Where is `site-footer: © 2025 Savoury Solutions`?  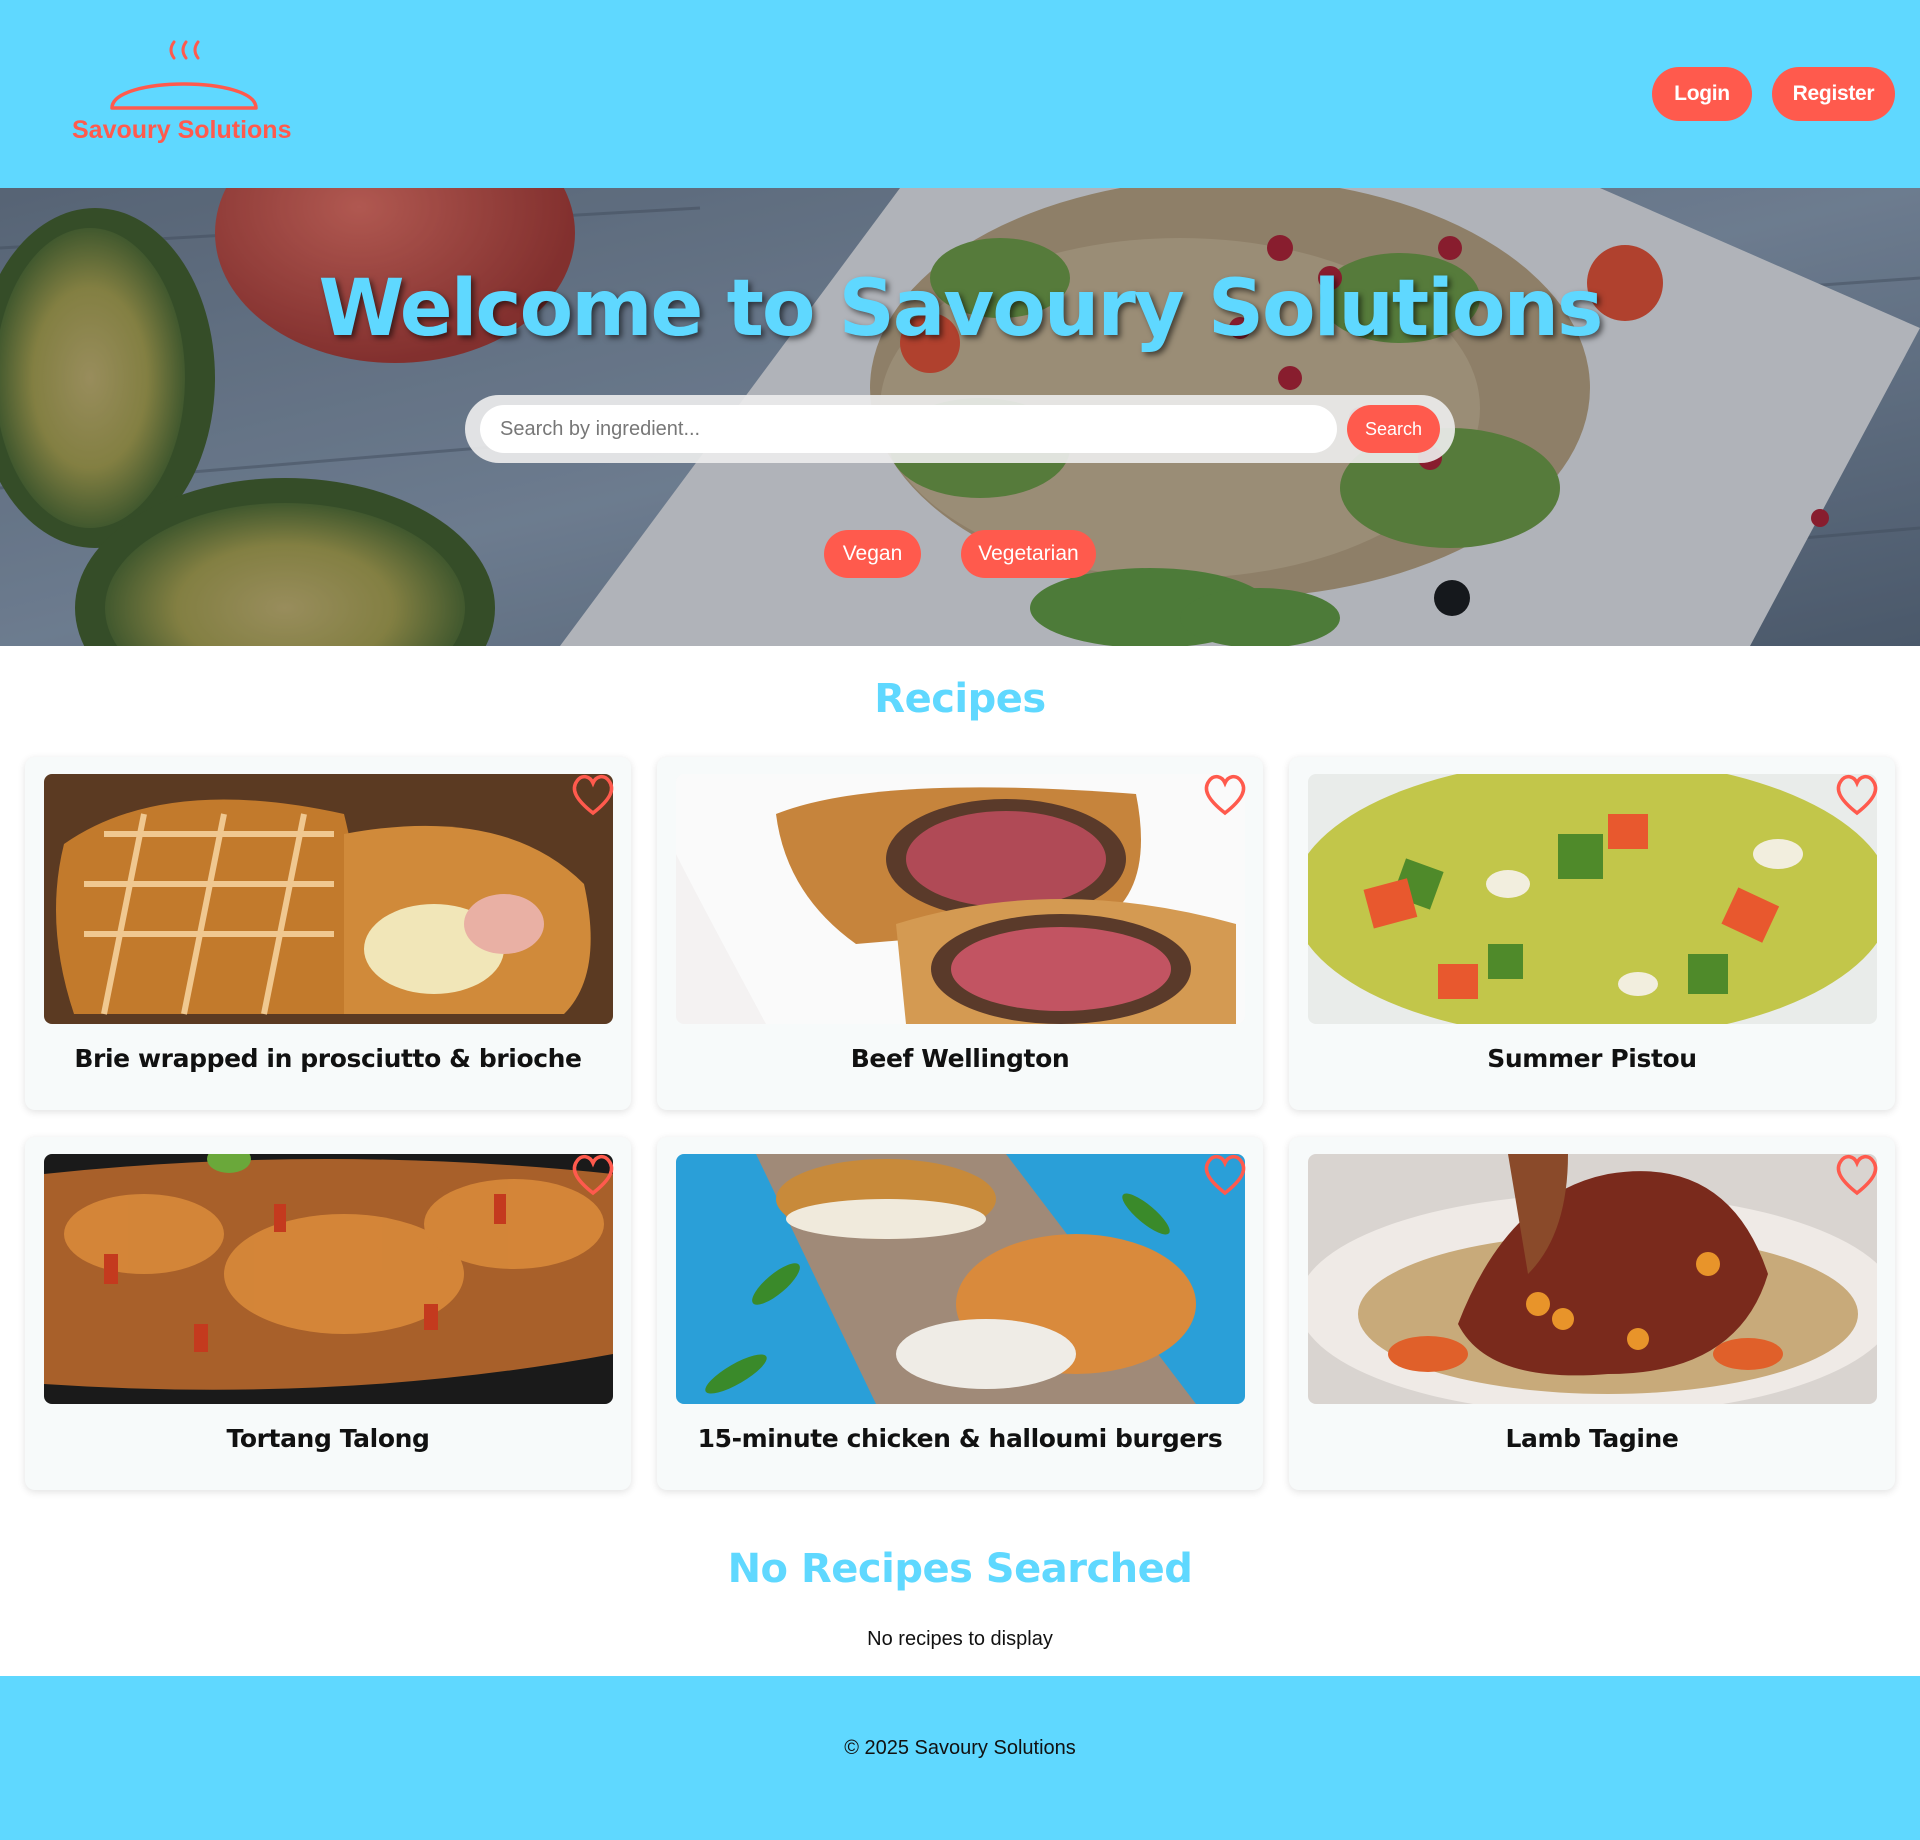
site-footer: © 2025 Savoury Solutions is located at coordinates (960, 1758).